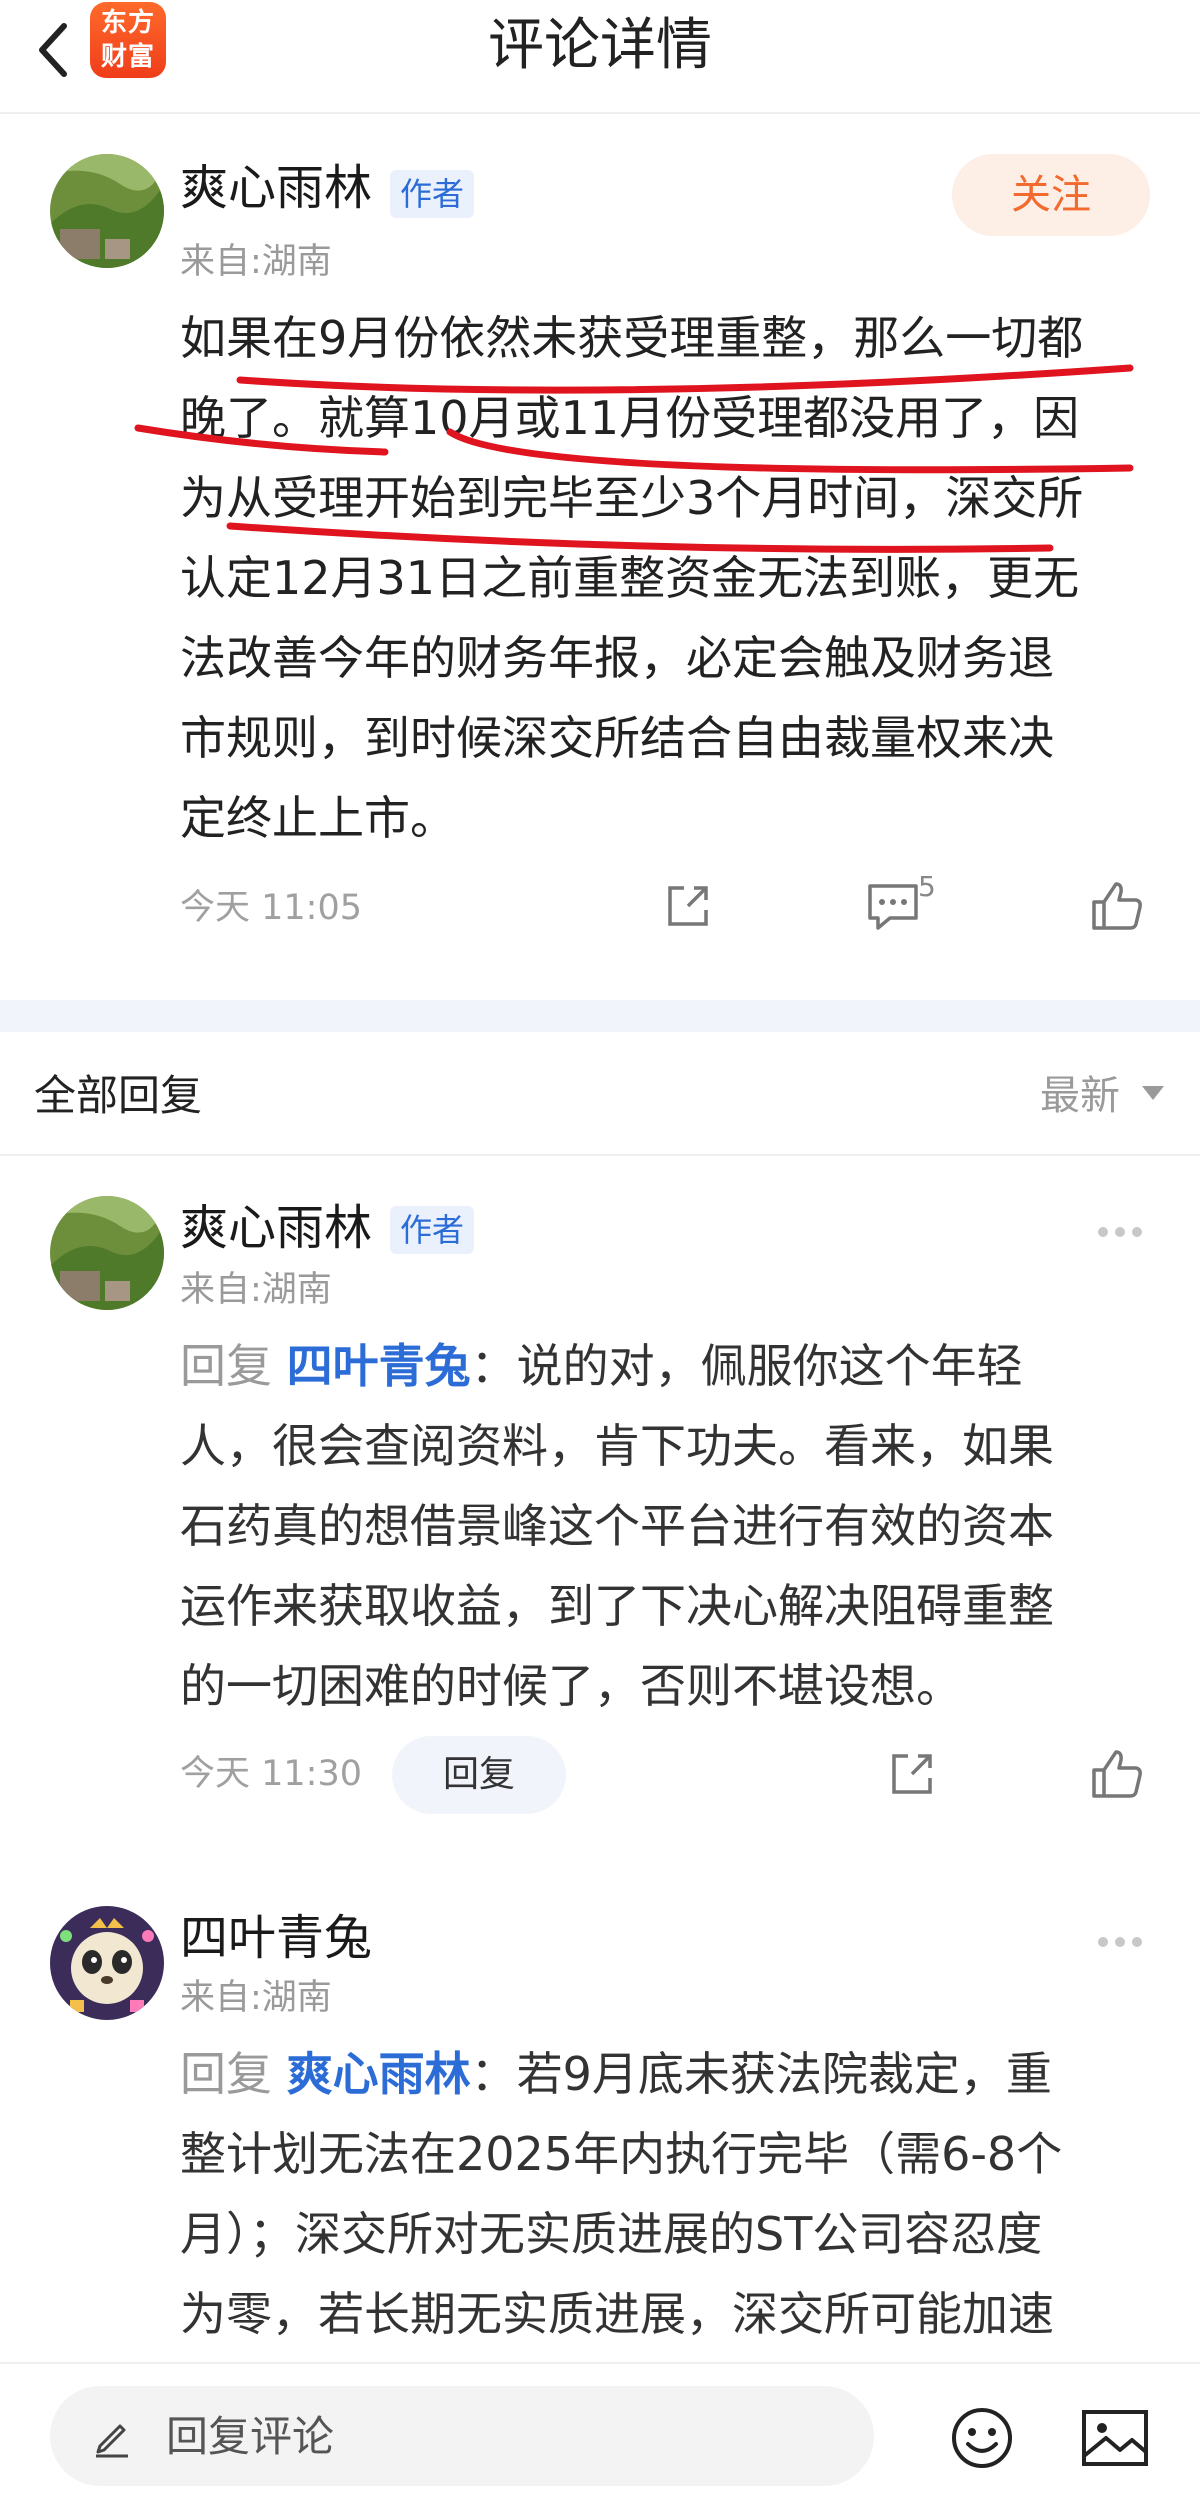 This screenshot has width=1200, height=2511. I want to click on image-icon, so click(1115, 2438).